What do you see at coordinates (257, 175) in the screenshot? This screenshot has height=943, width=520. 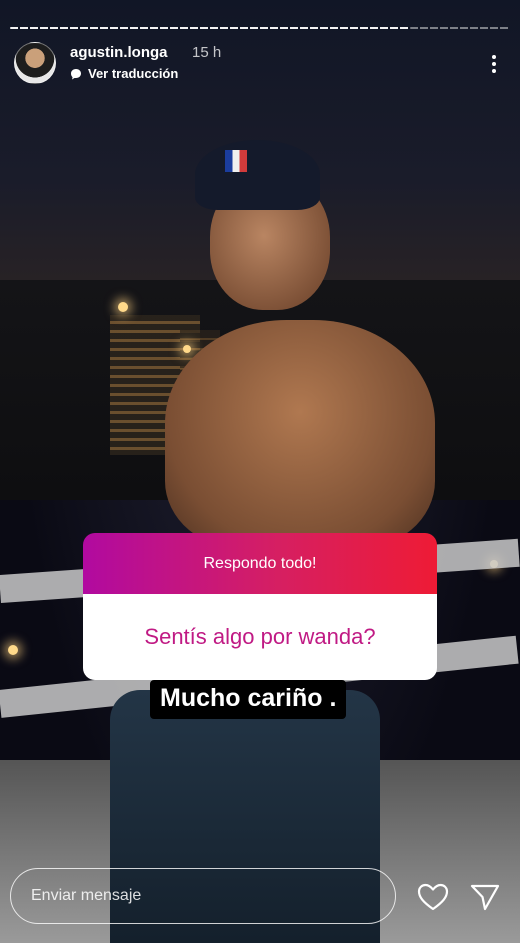 I see `photo-person-cap` at bounding box center [257, 175].